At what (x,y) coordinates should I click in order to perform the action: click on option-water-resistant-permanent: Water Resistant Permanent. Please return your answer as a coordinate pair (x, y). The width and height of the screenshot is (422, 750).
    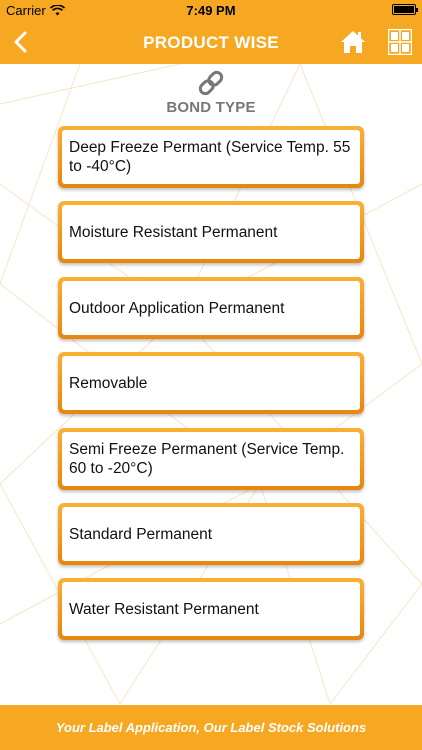
    Looking at the image, I should click on (211, 609).